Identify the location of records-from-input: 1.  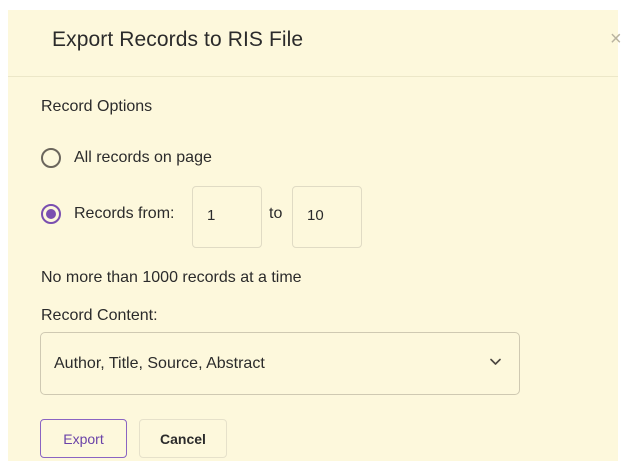
(227, 217).